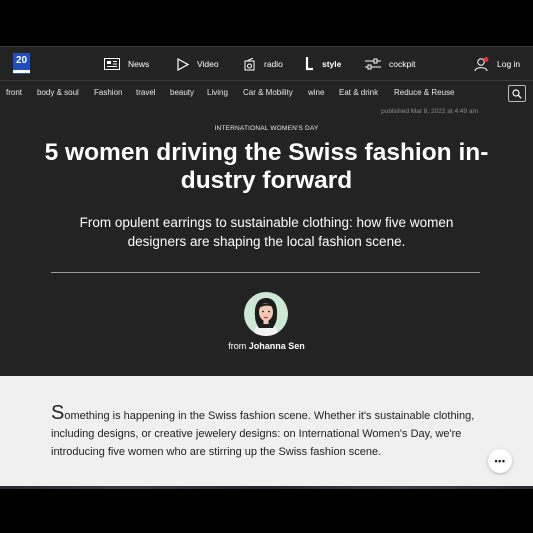 The image size is (533, 533). I want to click on nav-radio-label: radio, so click(273, 64).